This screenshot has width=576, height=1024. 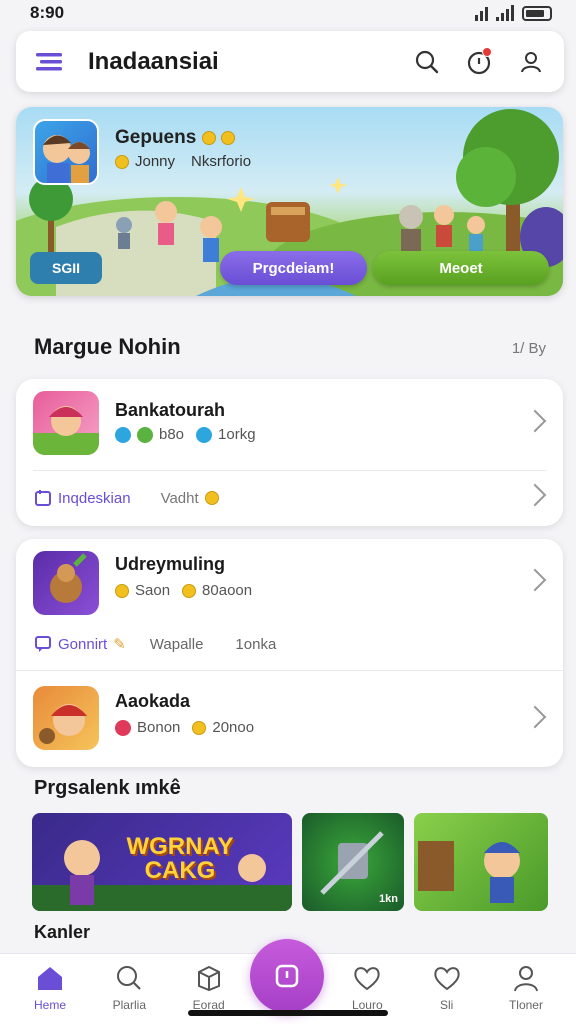 I want to click on game-meta: Saon 80aoon, so click(x=183, y=590).